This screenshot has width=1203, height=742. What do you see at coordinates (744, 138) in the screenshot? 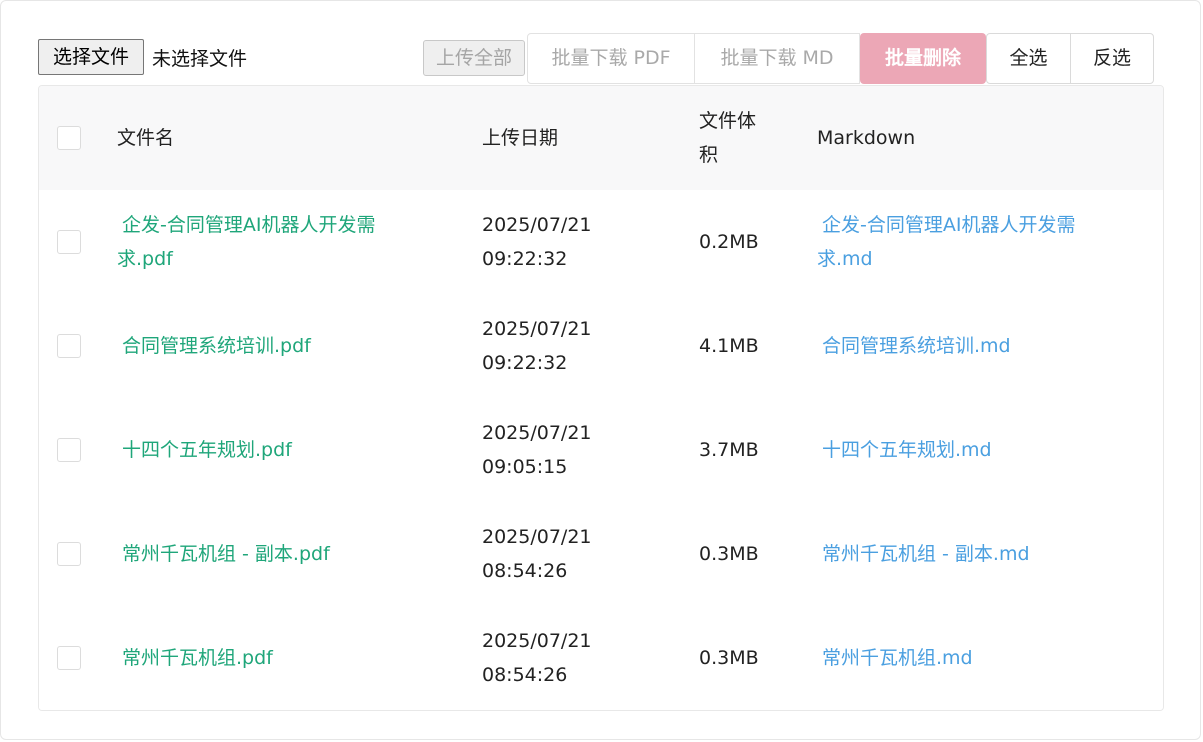
I see `header-file-size: 文件体 积` at bounding box center [744, 138].